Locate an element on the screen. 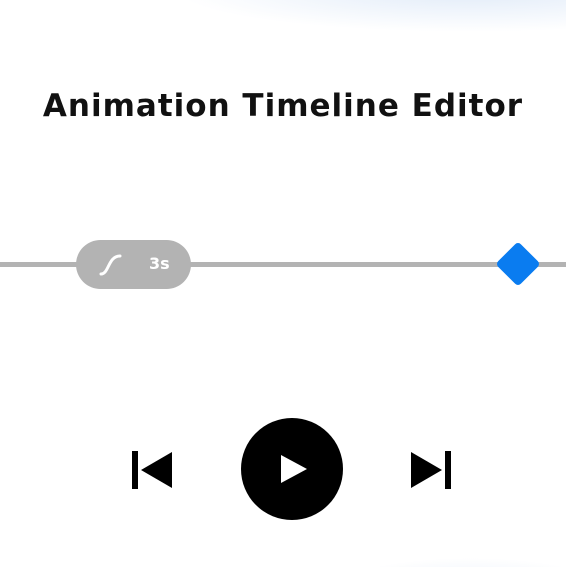  skip-to-end-icon is located at coordinates (431, 470).